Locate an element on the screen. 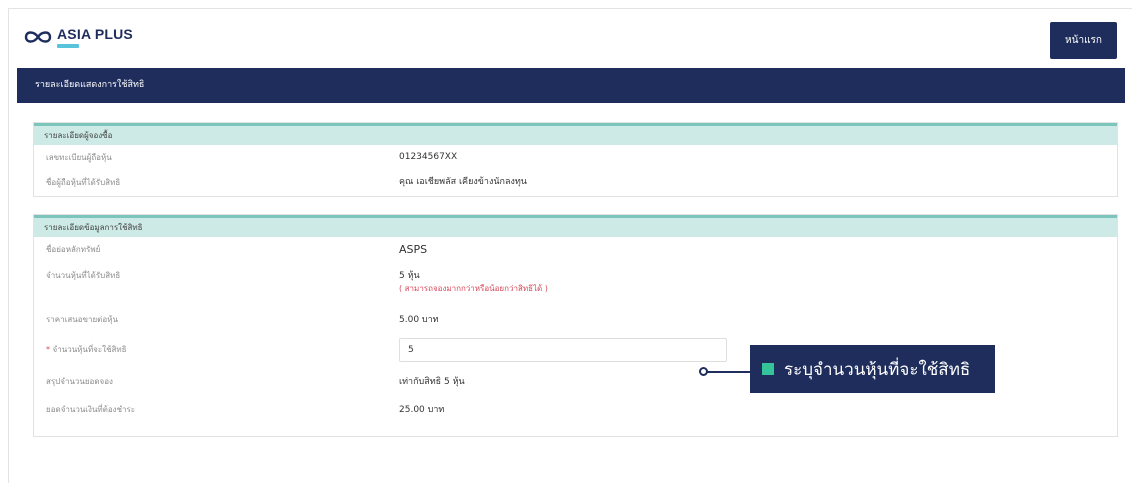 The width and height of the screenshot is (1132, 483). row-label: ยอดจำนวนเงินที่ต้องชำระ is located at coordinates (91, 409).